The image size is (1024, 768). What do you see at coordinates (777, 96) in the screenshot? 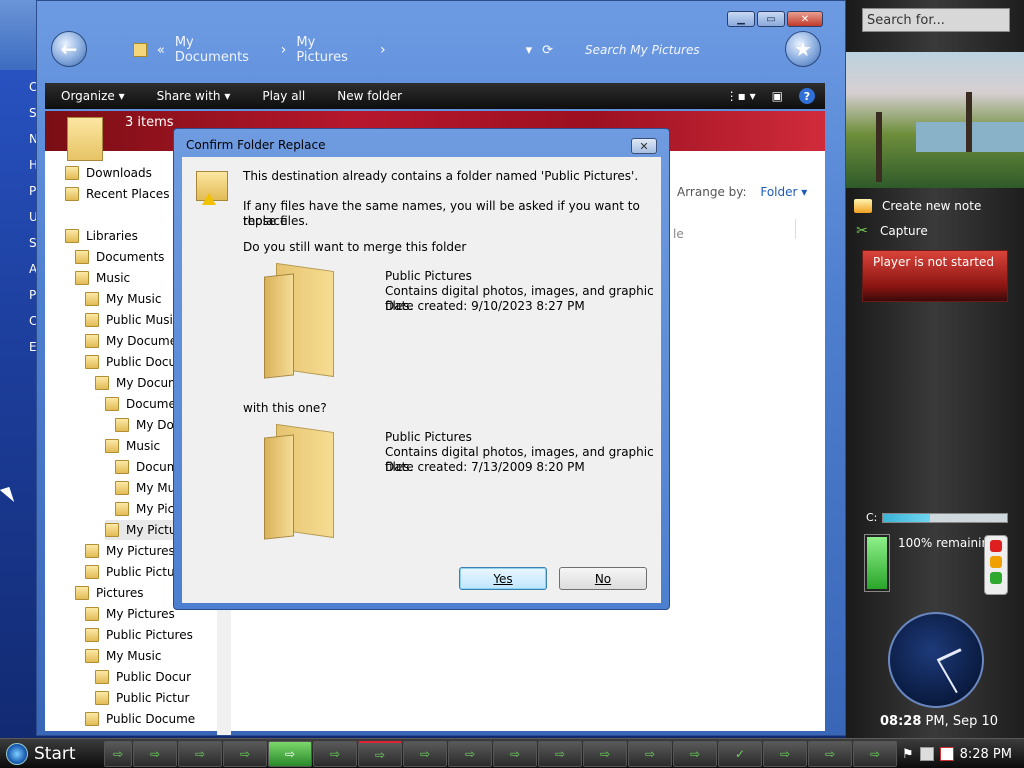
I see `preview-pane-icon: ▣` at bounding box center [777, 96].